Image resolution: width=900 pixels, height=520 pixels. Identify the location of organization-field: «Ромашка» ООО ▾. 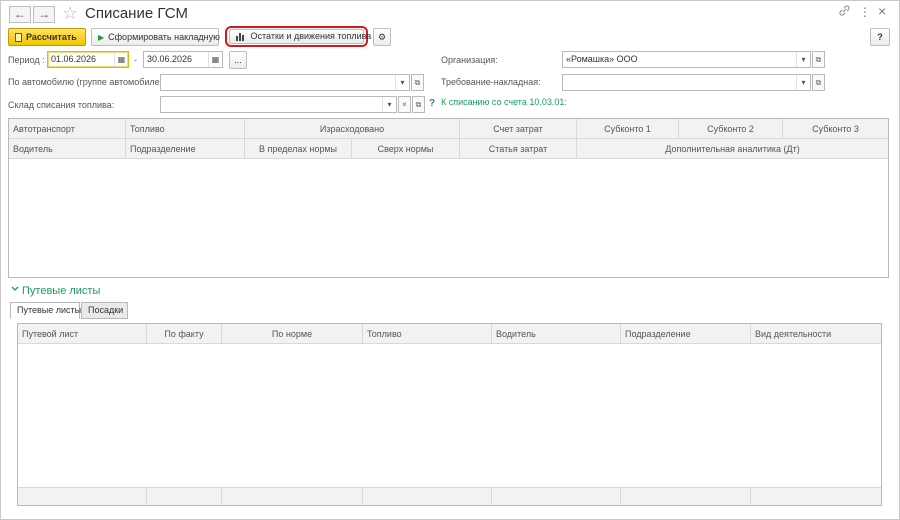
(686, 59).